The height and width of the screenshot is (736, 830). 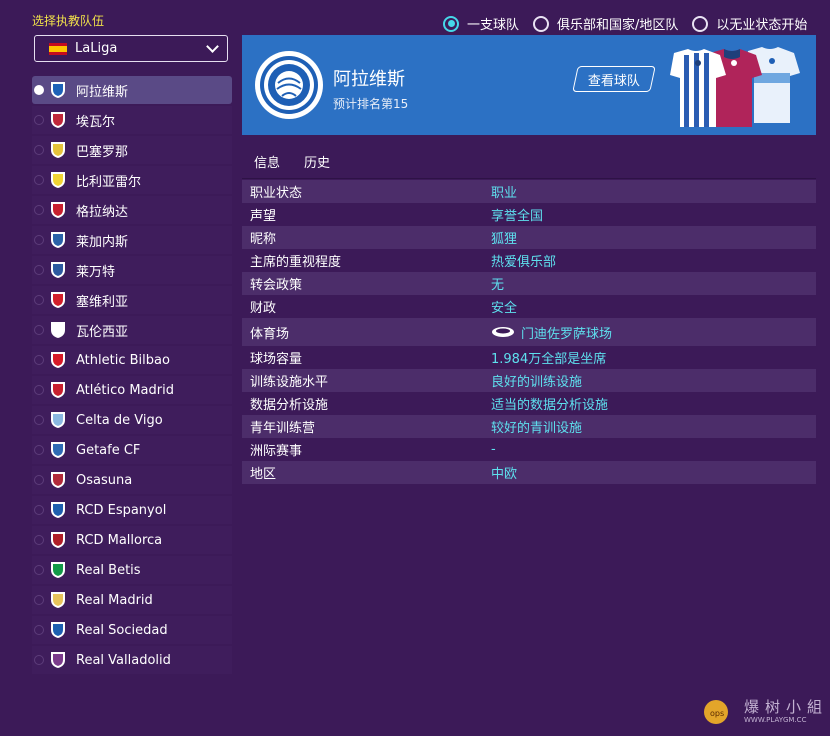 What do you see at coordinates (451, 23) in the screenshot?
I see `radio-selected-icon` at bounding box center [451, 23].